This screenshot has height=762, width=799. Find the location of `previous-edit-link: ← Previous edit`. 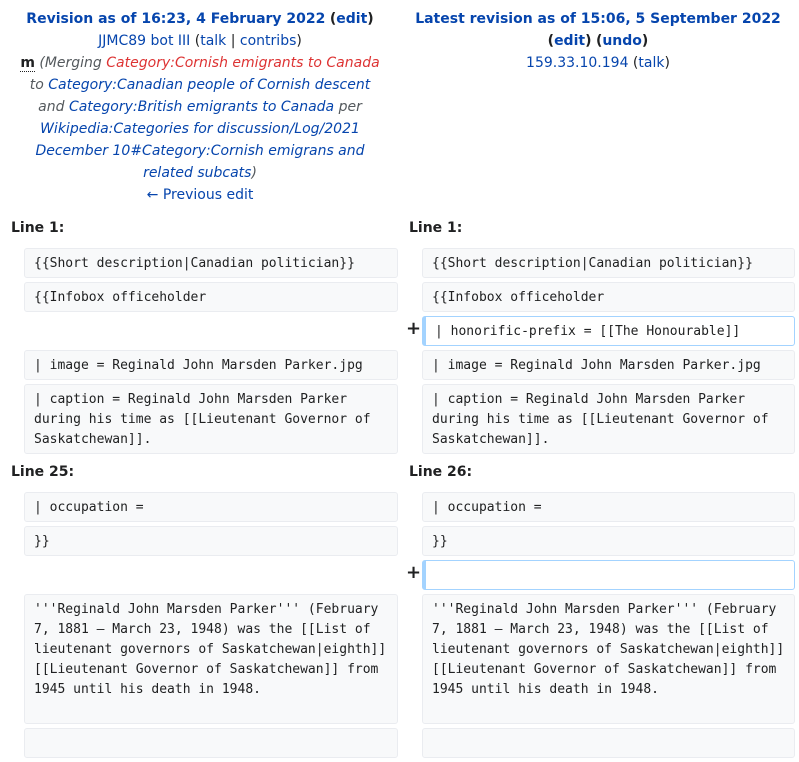

previous-edit-link: ← Previous edit is located at coordinates (200, 195).